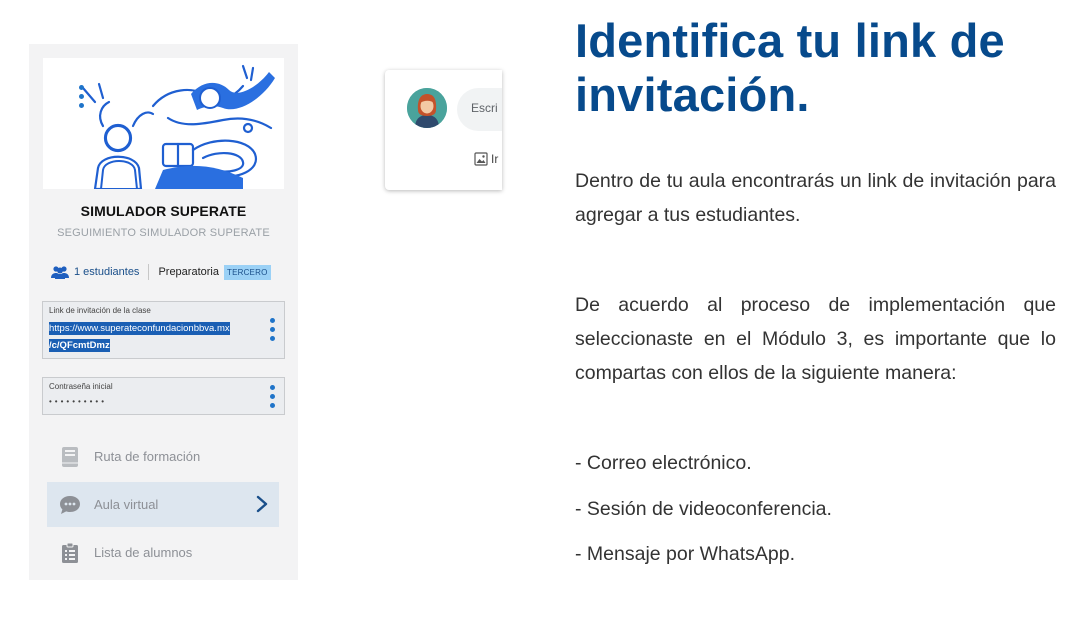 This screenshot has height=623, width=1079. I want to click on page-title-line-1: Identifica tu link de, so click(790, 40).